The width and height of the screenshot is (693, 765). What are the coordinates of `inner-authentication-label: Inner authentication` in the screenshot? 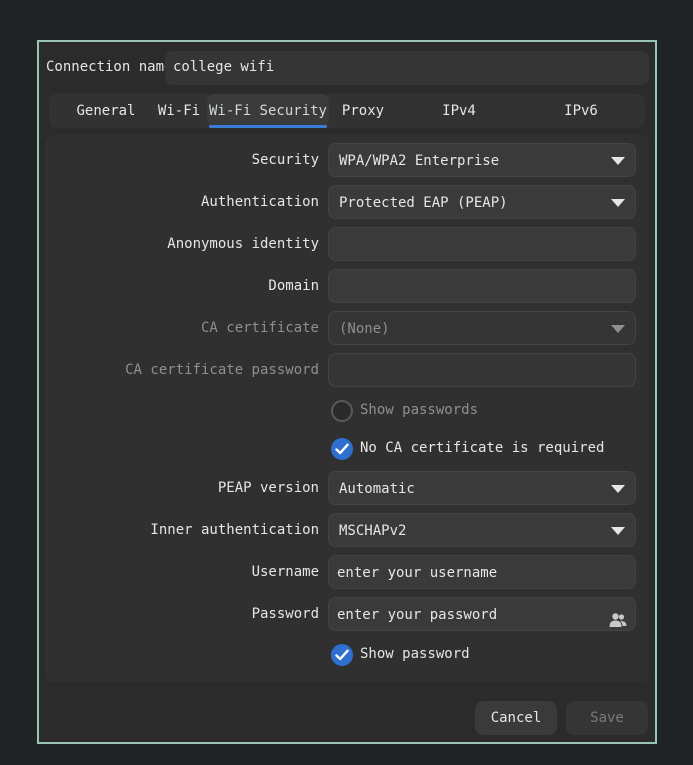 It's located at (234, 530).